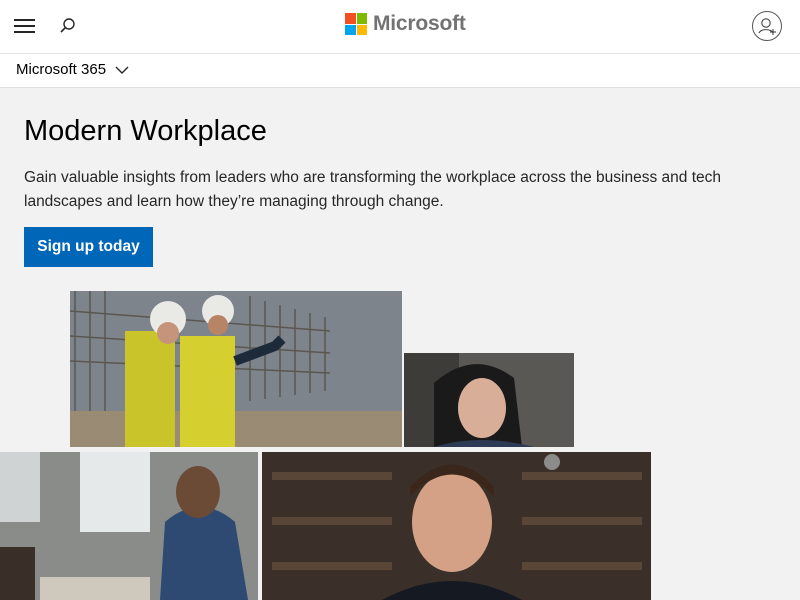 The height and width of the screenshot is (600, 800). I want to click on windows-logo-icon, so click(356, 24).